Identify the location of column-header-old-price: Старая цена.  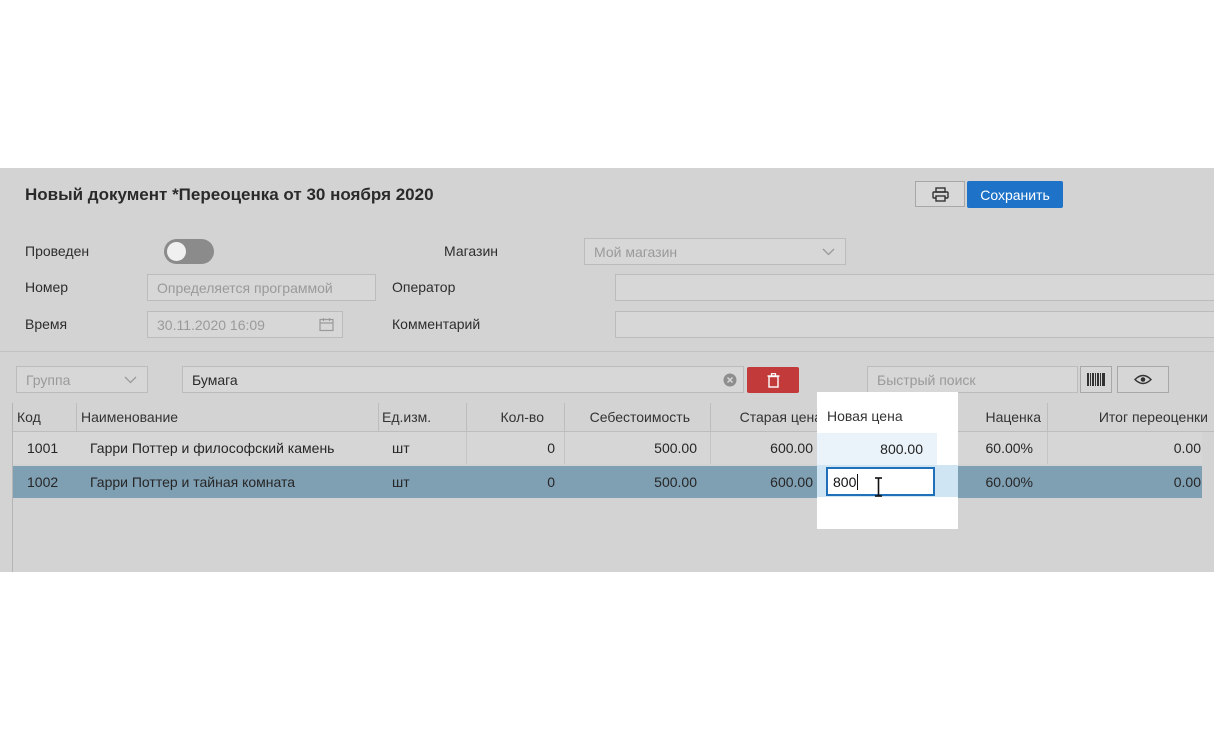
(769, 417).